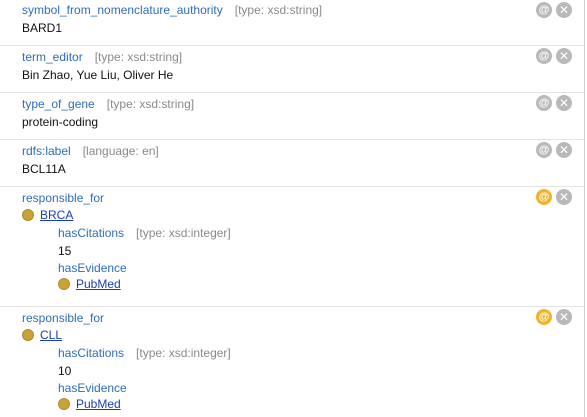 This screenshot has width=587, height=417. What do you see at coordinates (52, 57) in the screenshot?
I see `annotation-property: term_editor` at bounding box center [52, 57].